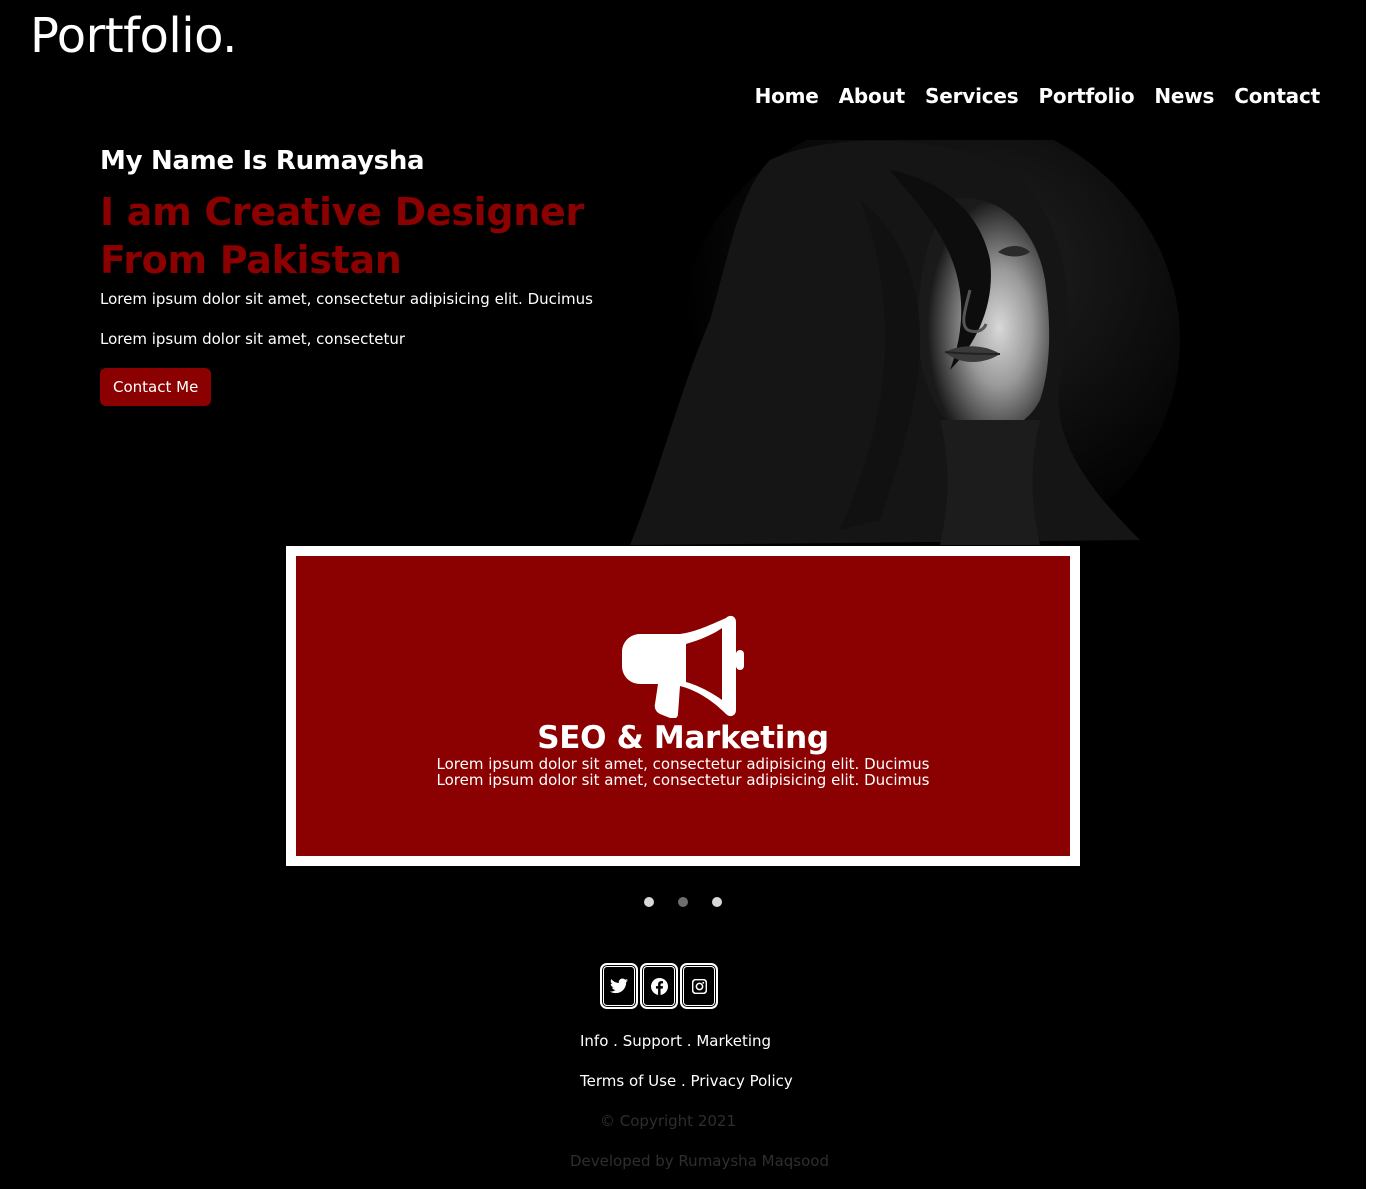  What do you see at coordinates (972, 96) in the screenshot?
I see `nav-services: Services` at bounding box center [972, 96].